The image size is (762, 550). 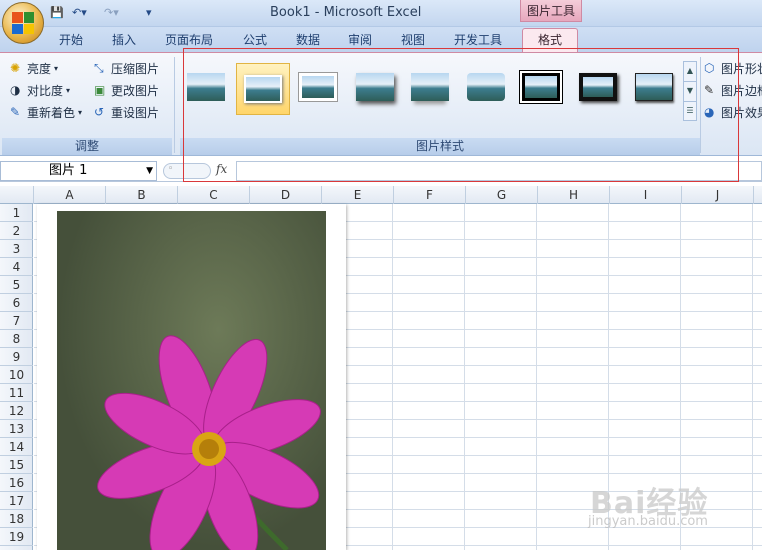 I want to click on row-header: 16, so click(x=16, y=483).